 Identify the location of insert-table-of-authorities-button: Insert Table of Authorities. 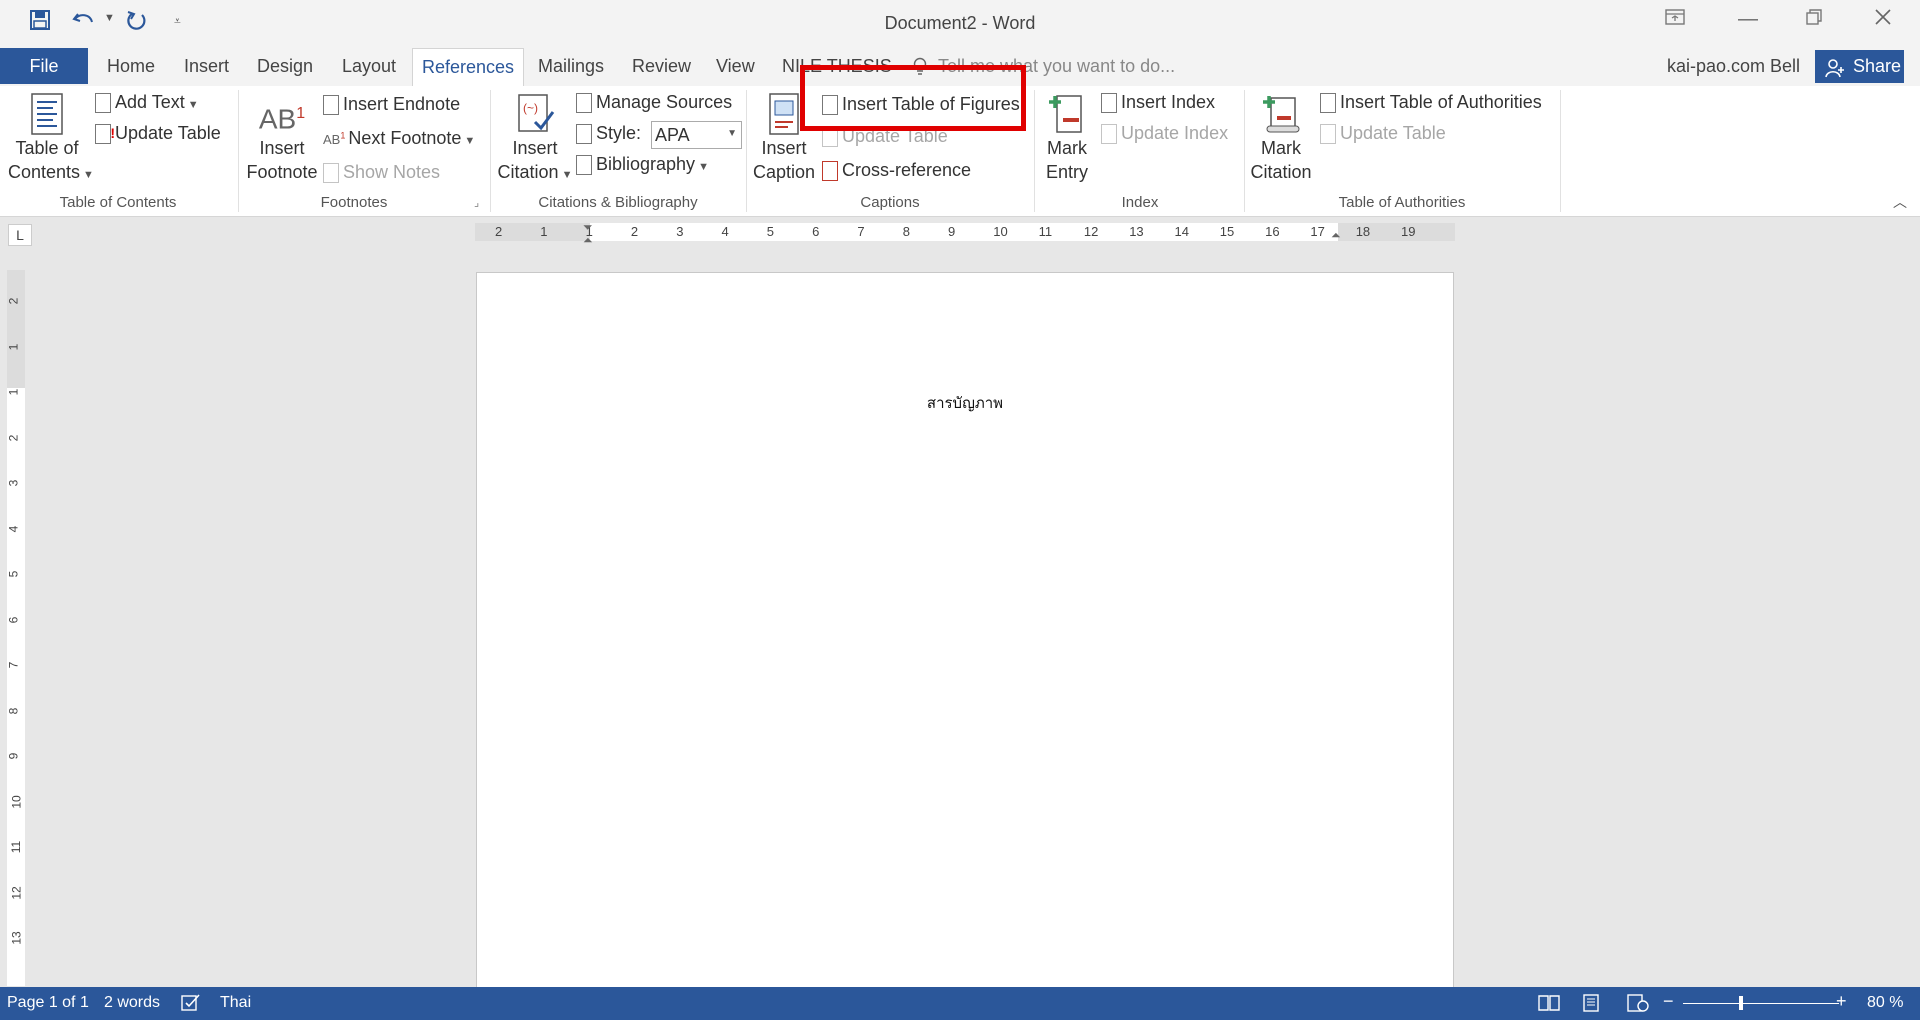
(1431, 103).